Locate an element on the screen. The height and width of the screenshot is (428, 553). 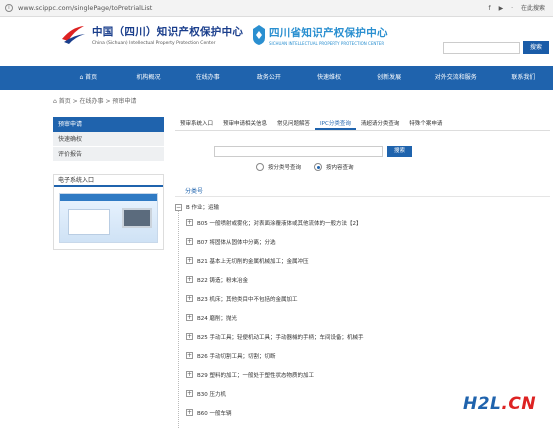
tree-node-b25: + B25 手动工具；轻便机动工具；手动器械的手柄；车间设备；机械手 is located at coordinates (336, 336).